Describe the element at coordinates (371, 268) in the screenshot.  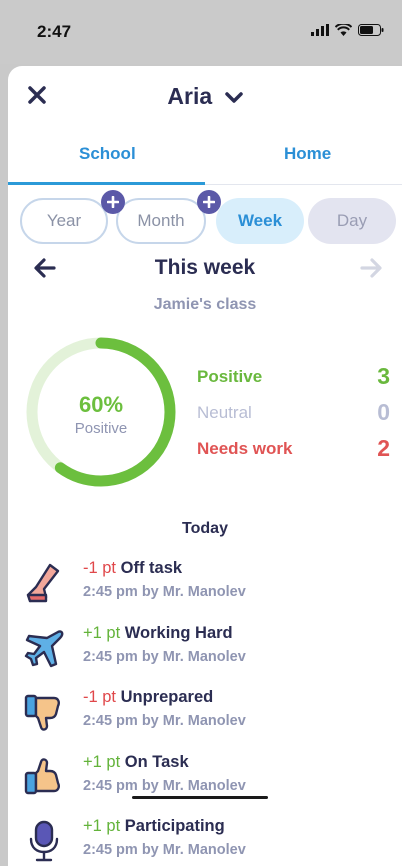
I see `arrow-right-icon` at that location.